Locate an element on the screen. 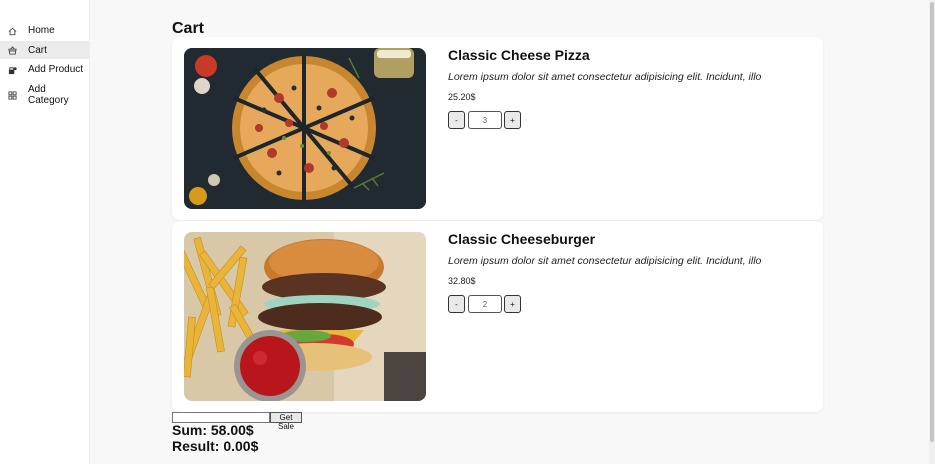 The height and width of the screenshot is (464, 935). sidebar-item-home: Home is located at coordinates (44, 32).